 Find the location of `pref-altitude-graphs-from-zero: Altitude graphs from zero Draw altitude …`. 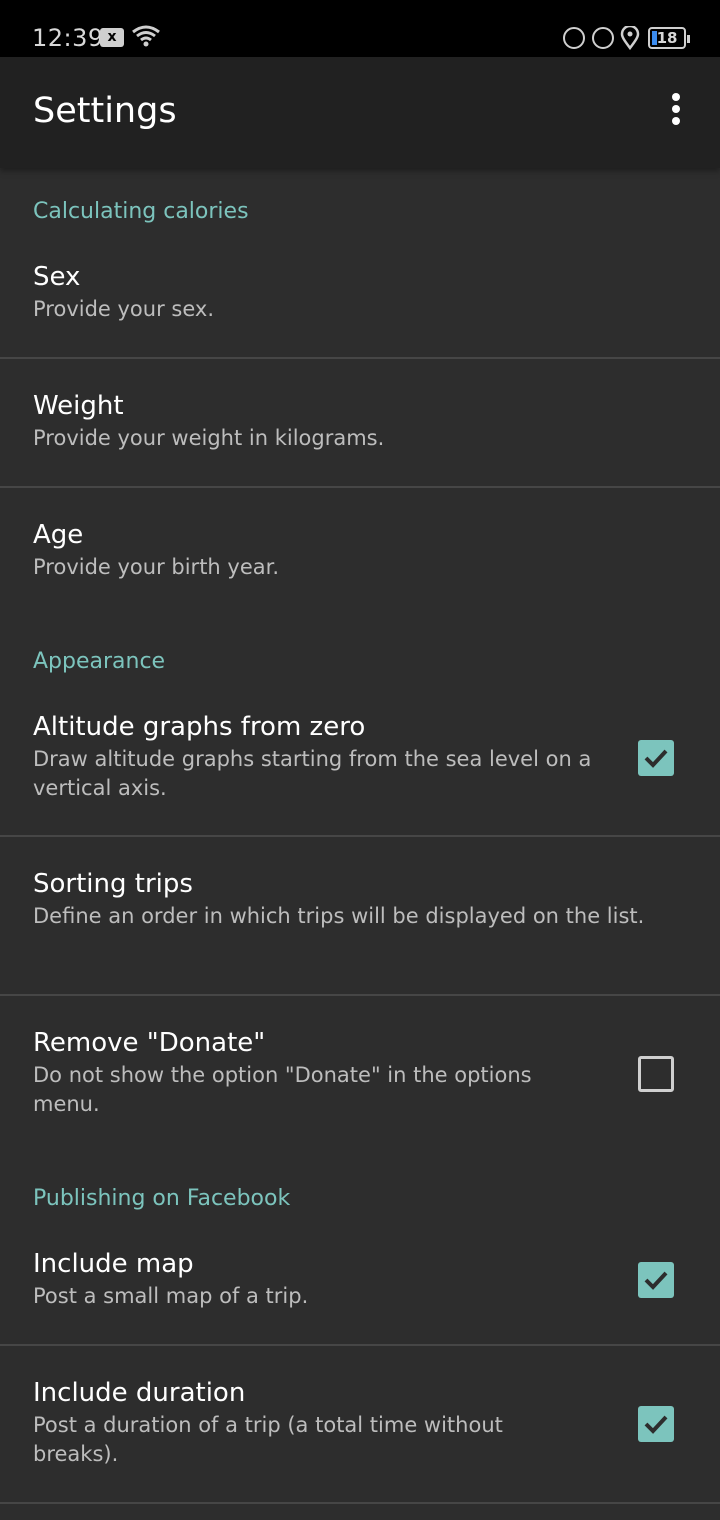

pref-altitude-graphs-from-zero: Altitude graphs from zero Draw altitude … is located at coordinates (360, 766).